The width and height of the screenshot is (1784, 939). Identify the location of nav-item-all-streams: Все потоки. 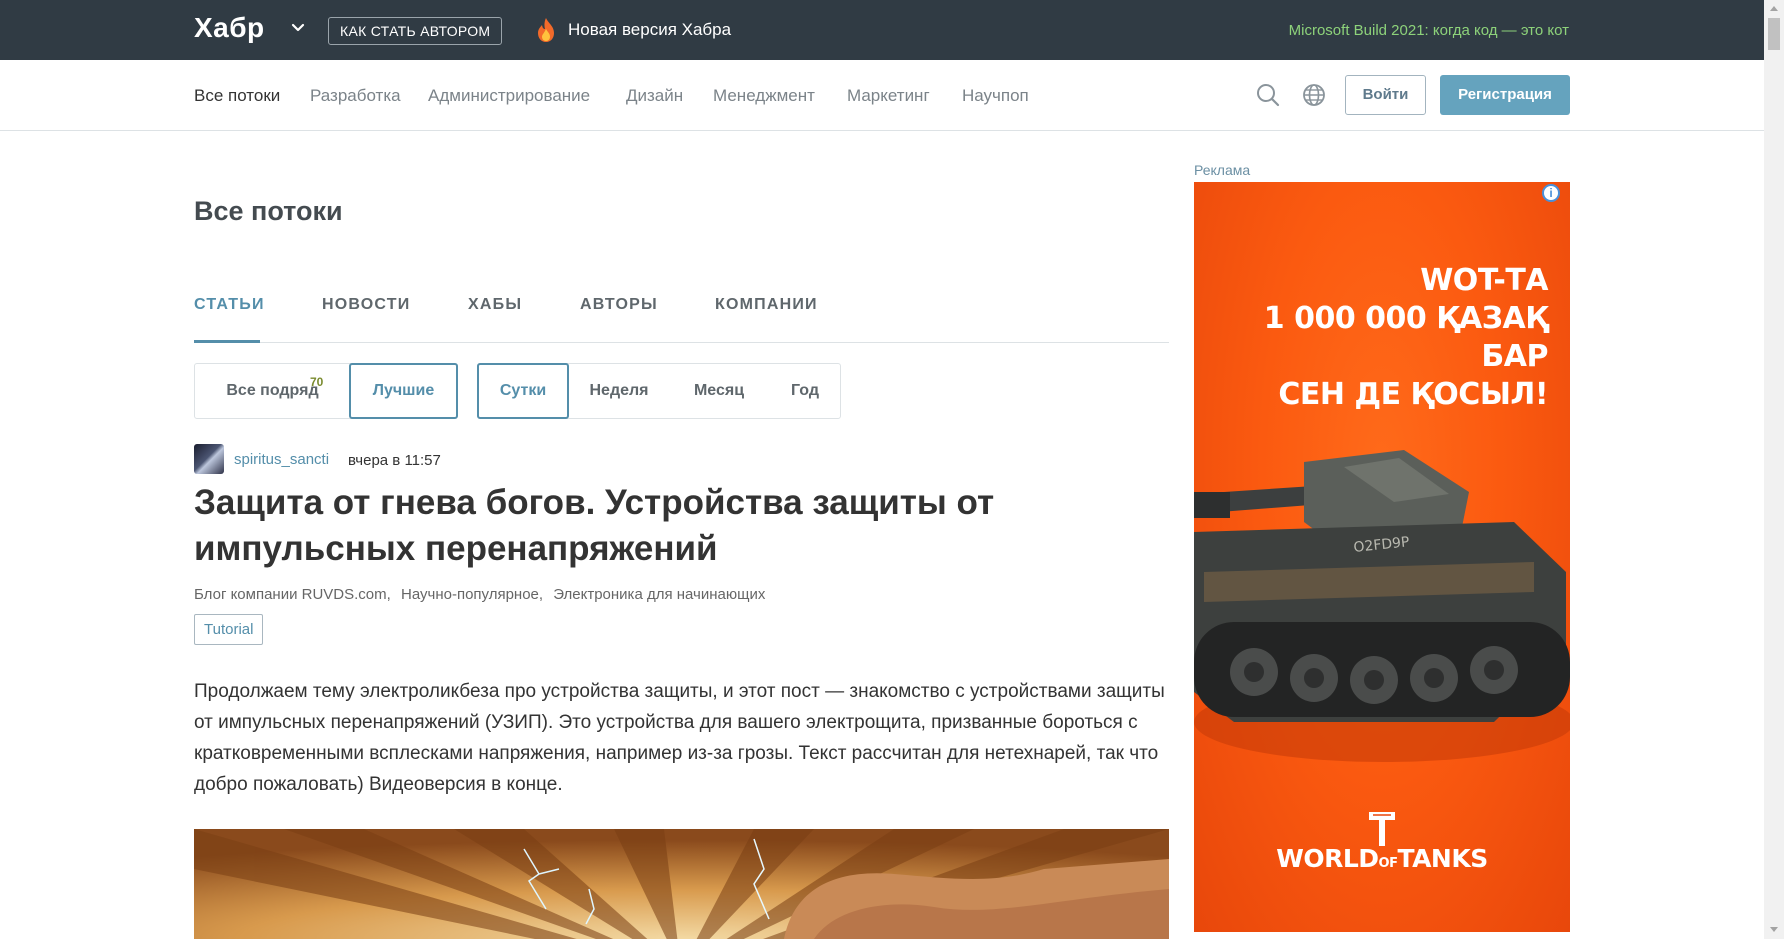
(237, 96).